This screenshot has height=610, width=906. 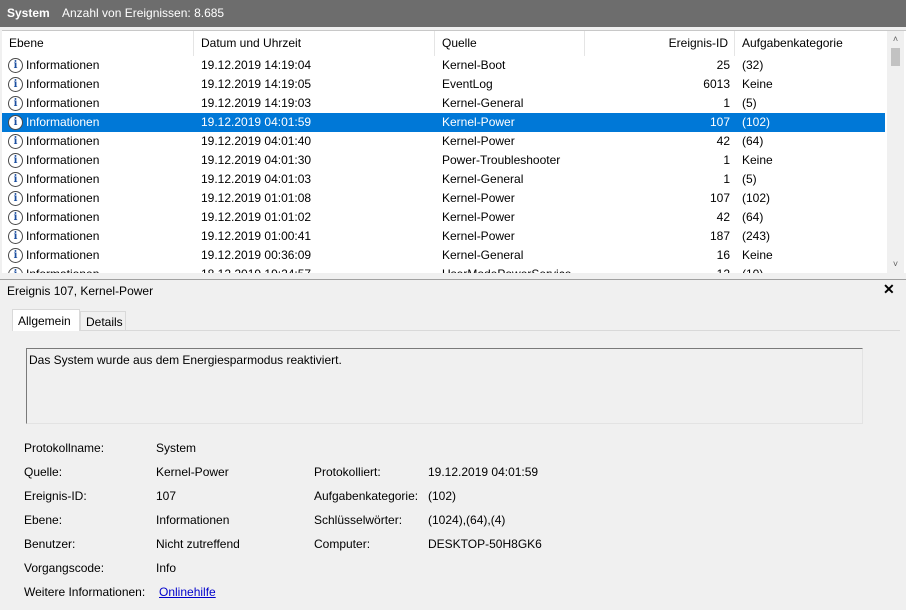 I want to click on scroll-thumb, so click(x=895, y=57).